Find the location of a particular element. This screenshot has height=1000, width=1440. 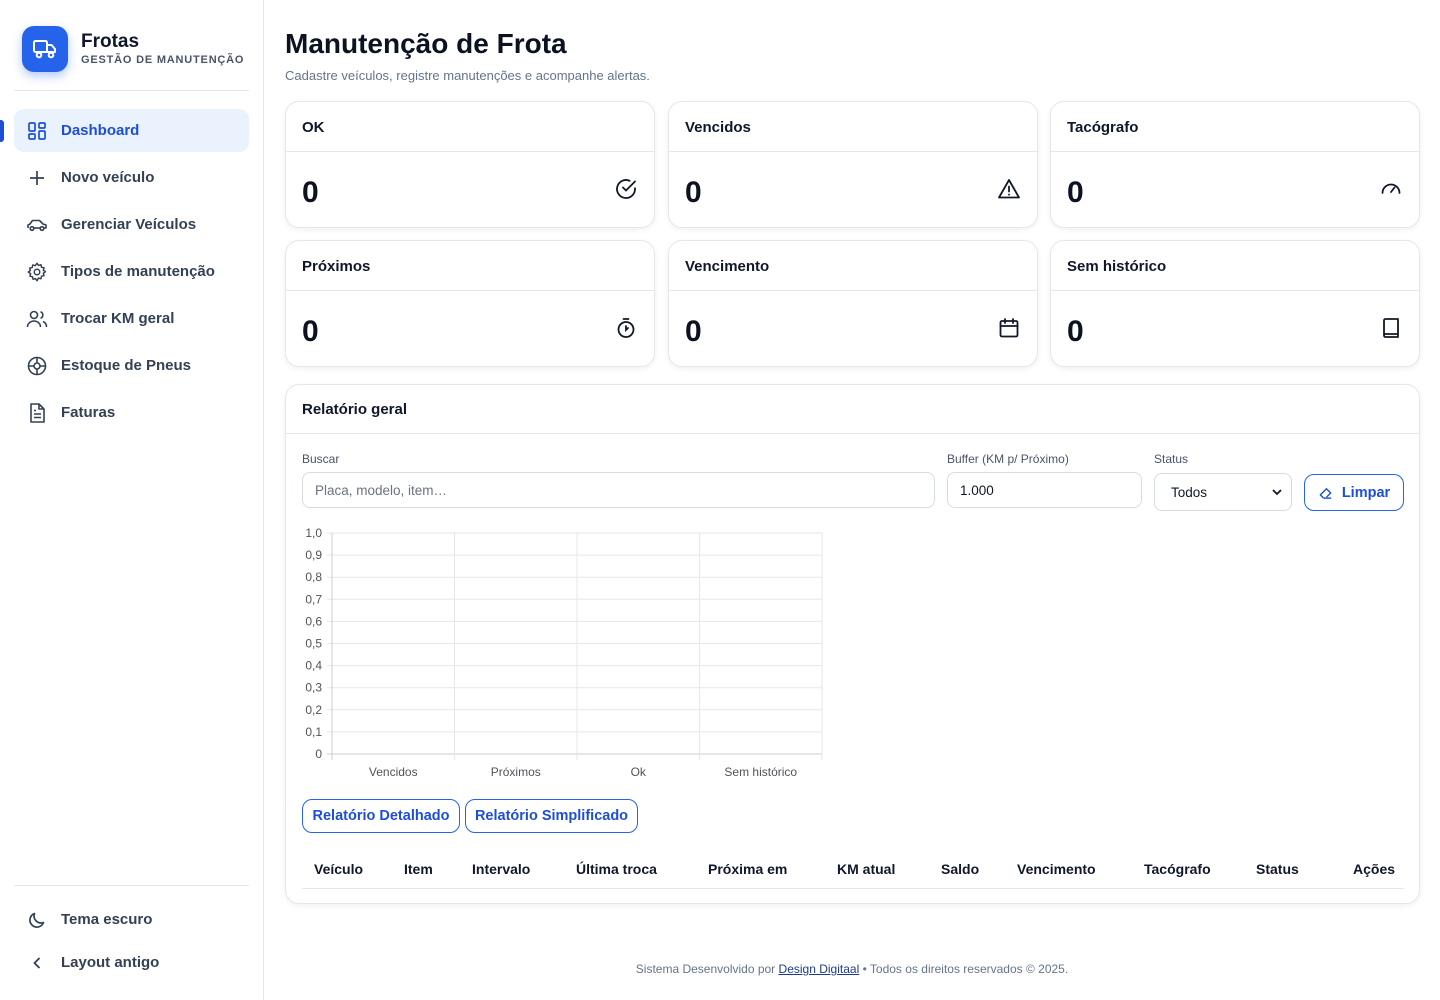

y-tick-label: 0,3 is located at coordinates (313, 688).